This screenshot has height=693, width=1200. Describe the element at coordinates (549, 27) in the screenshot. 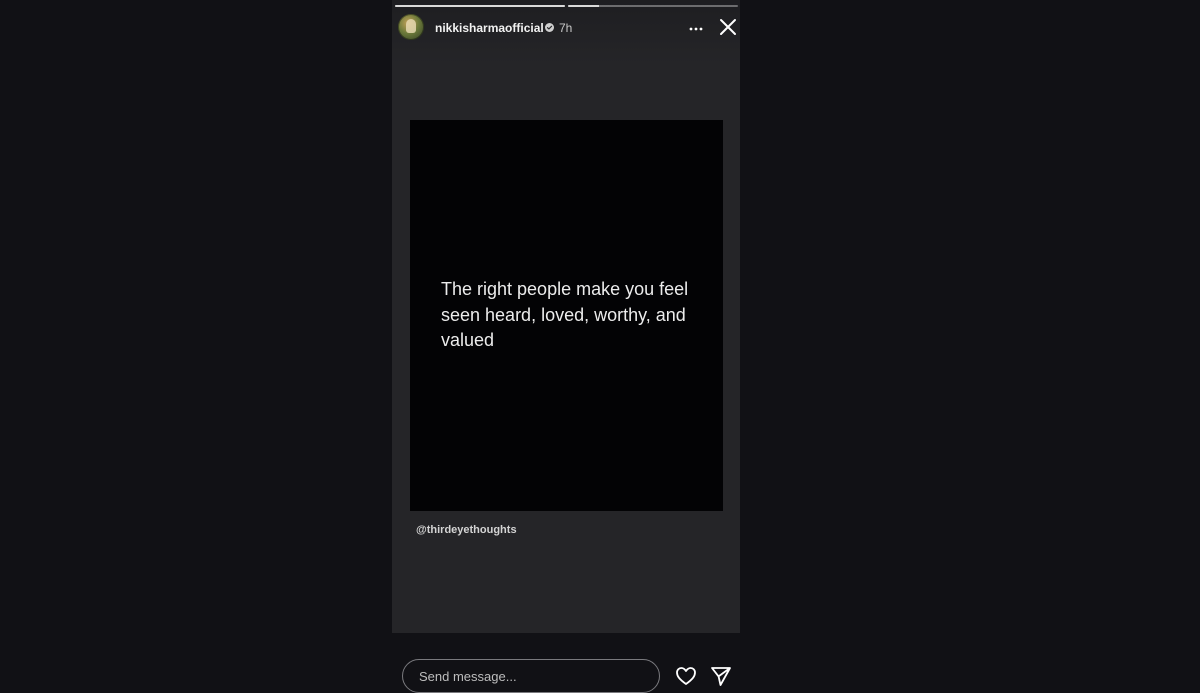

I see `verified-badge-icon` at that location.